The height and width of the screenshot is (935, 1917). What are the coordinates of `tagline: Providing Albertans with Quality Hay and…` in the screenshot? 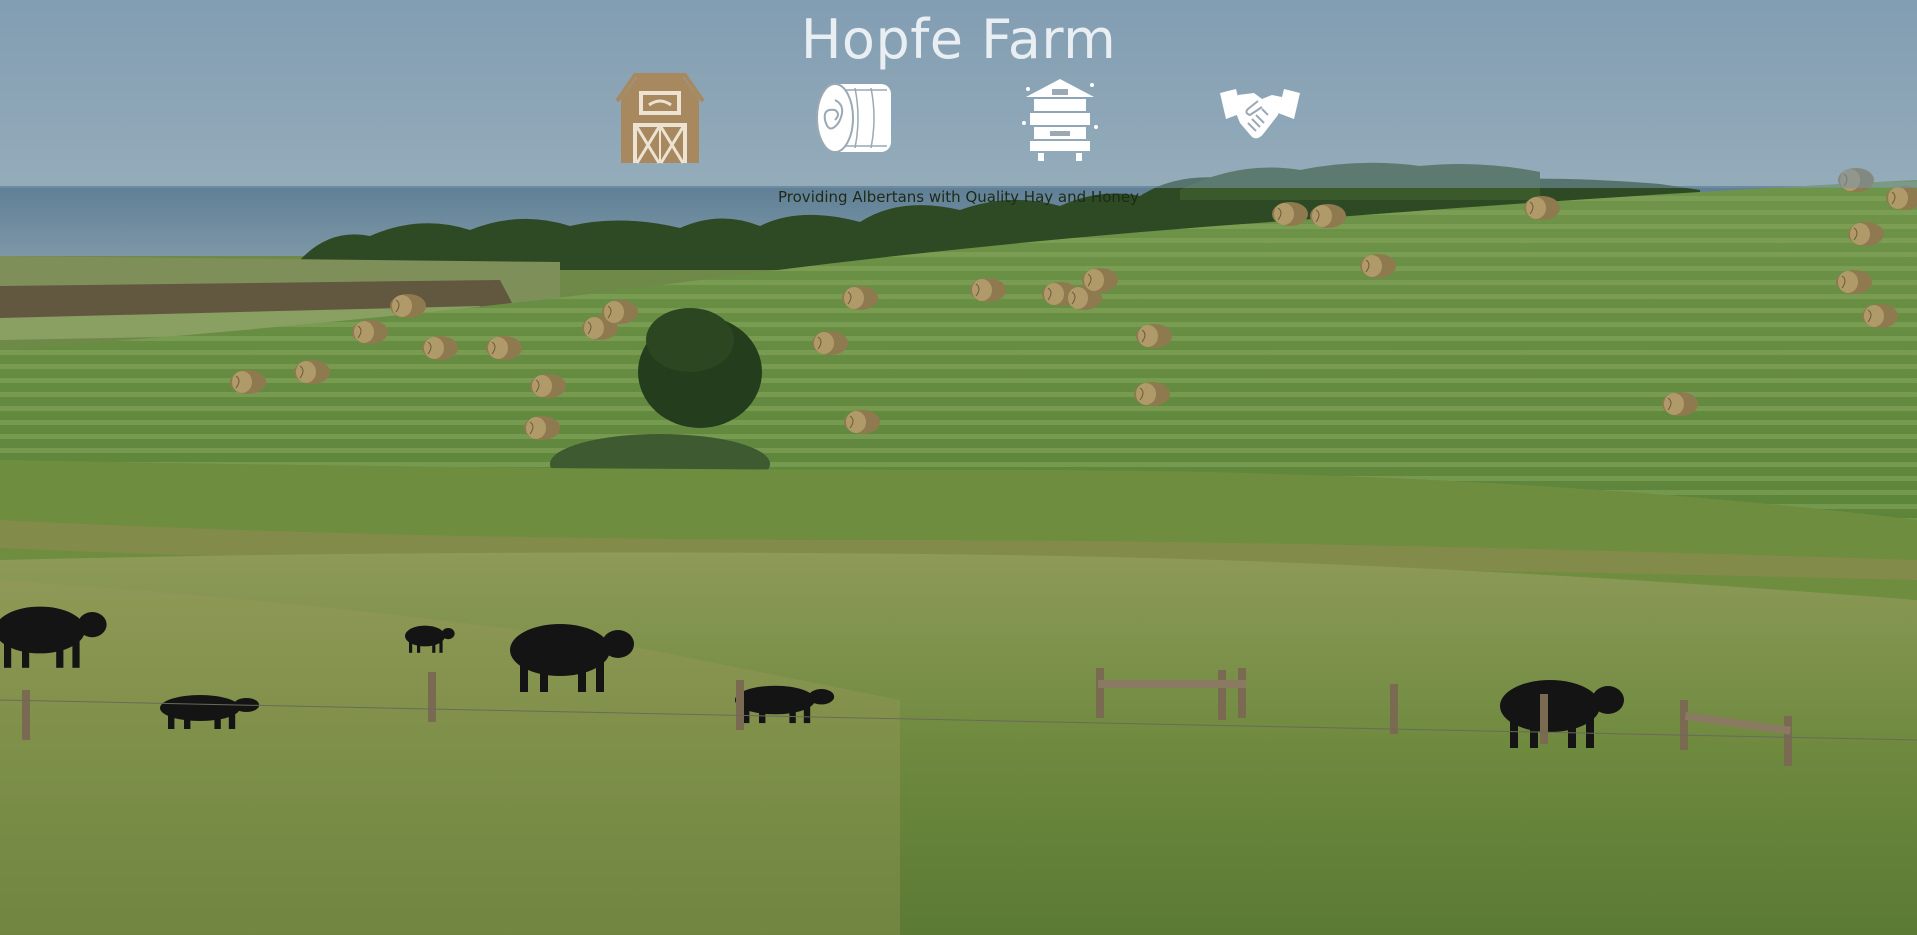 It's located at (958, 197).